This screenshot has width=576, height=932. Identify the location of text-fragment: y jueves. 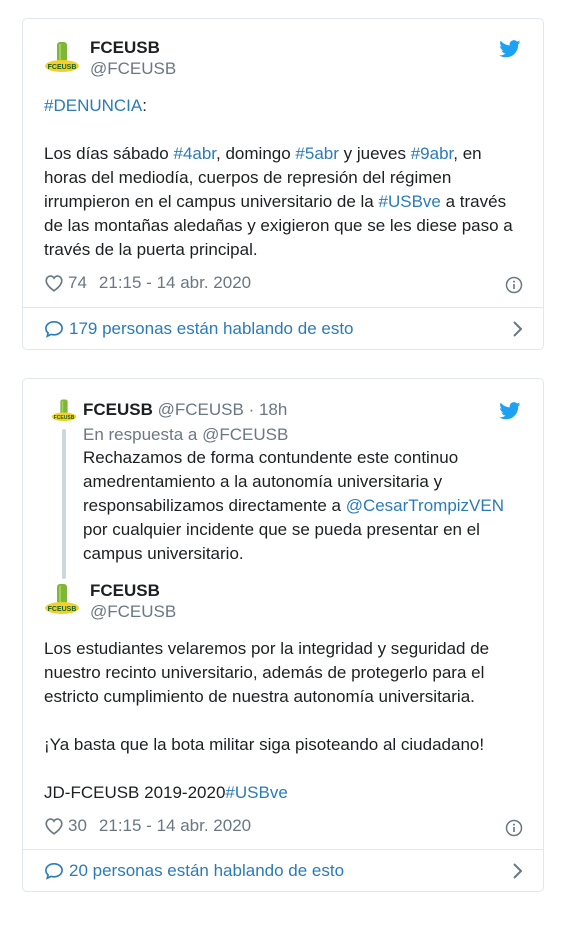
(374, 153).